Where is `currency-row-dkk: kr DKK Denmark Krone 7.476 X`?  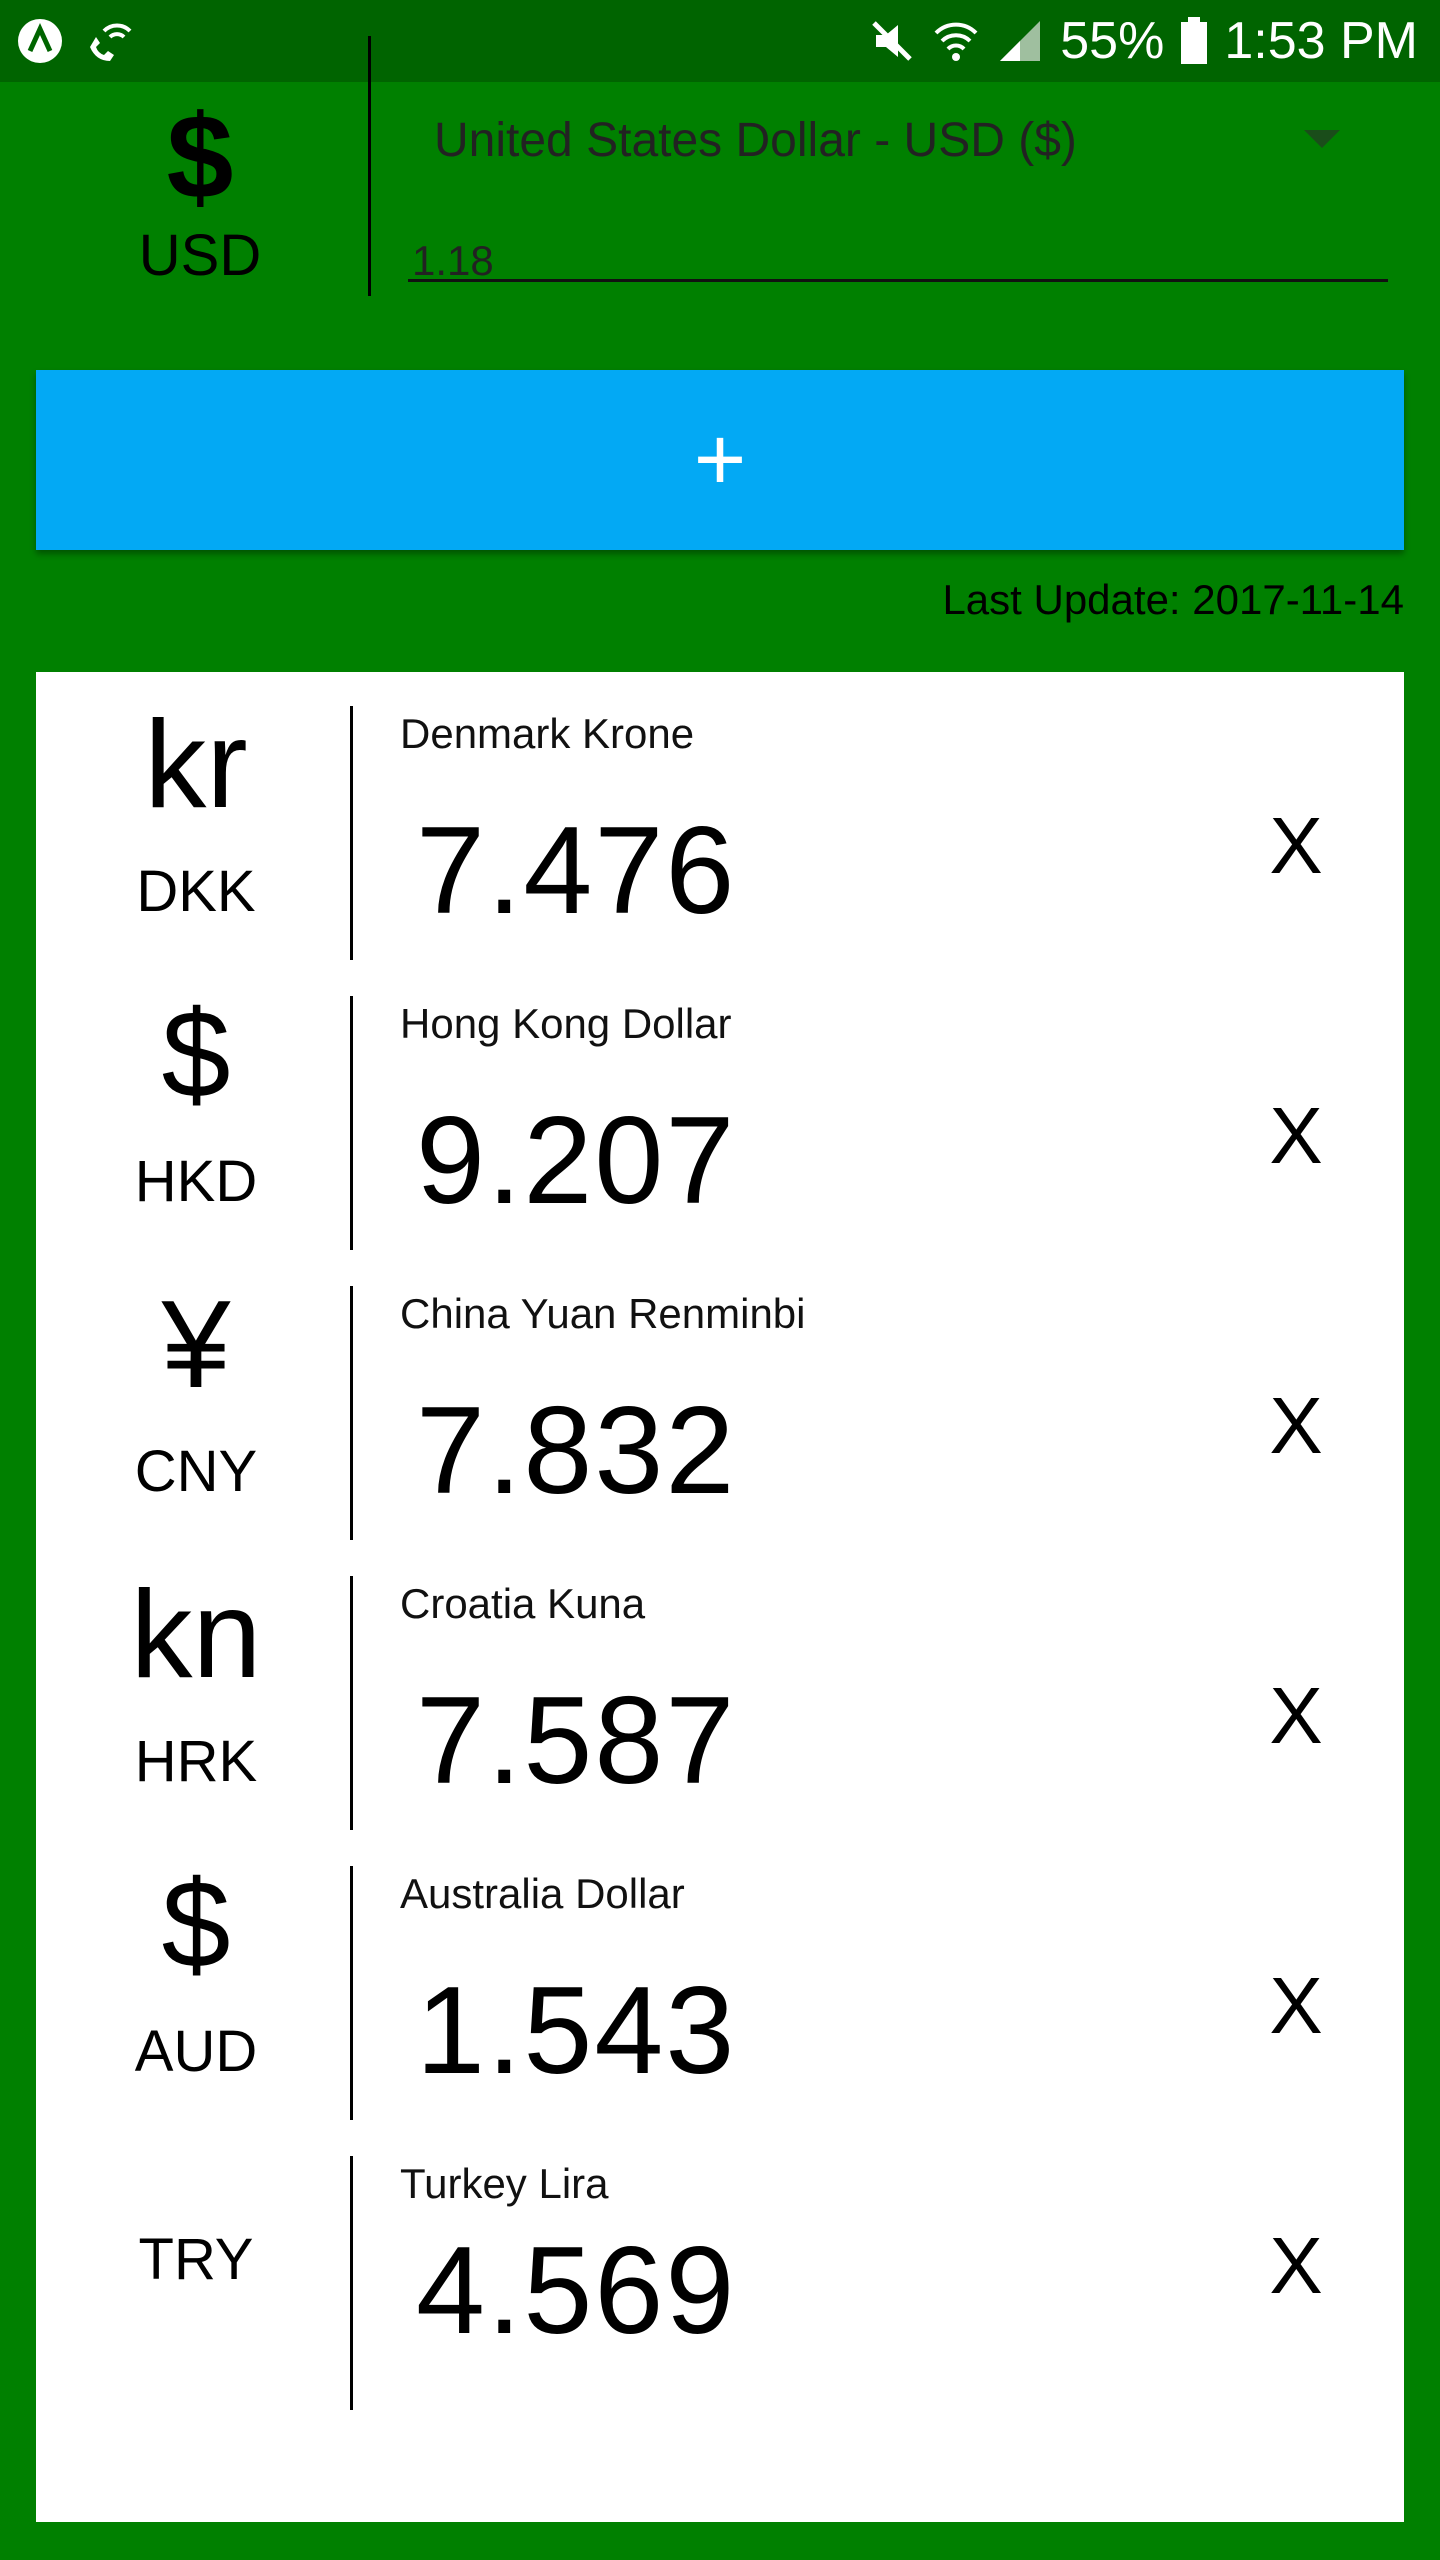
currency-row-dkk: kr DKK Denmark Krone 7.476 X is located at coordinates (720, 825).